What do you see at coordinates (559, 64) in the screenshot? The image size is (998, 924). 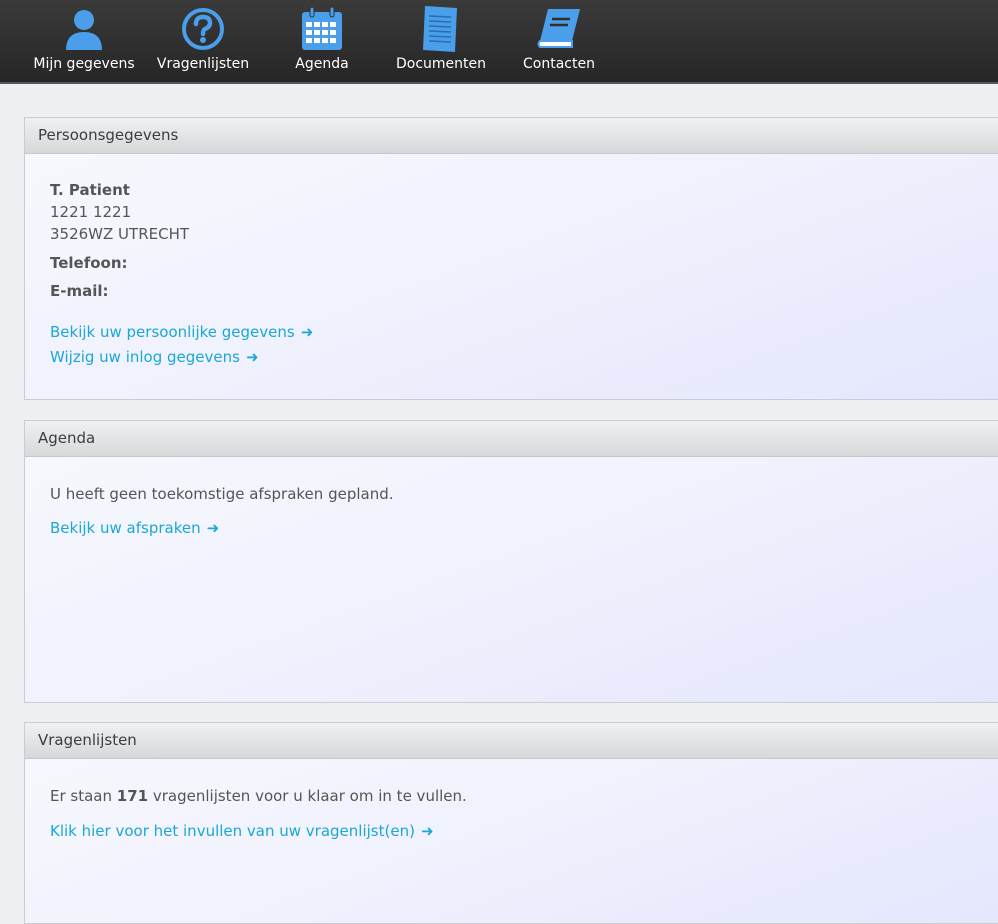 I see `nav-label: Contacten` at bounding box center [559, 64].